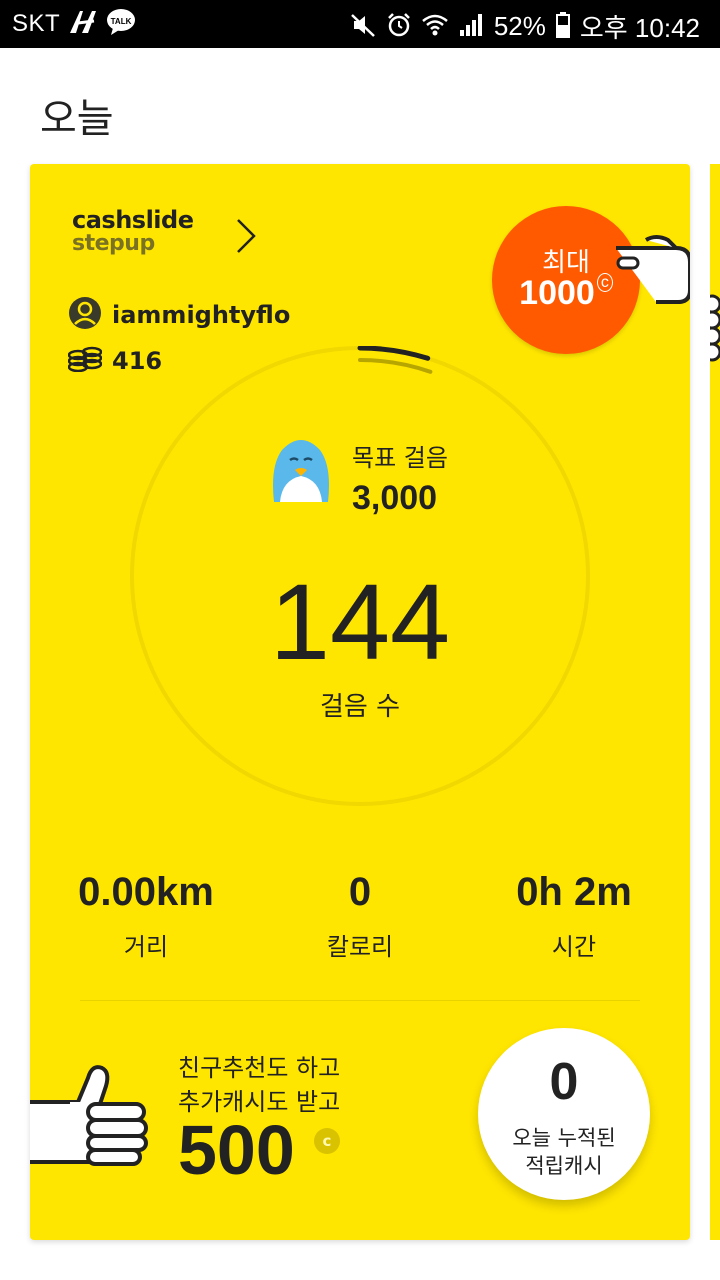 This screenshot has height=1280, width=720. What do you see at coordinates (36, 23) in the screenshot?
I see `carrier-label: SKT` at bounding box center [36, 23].